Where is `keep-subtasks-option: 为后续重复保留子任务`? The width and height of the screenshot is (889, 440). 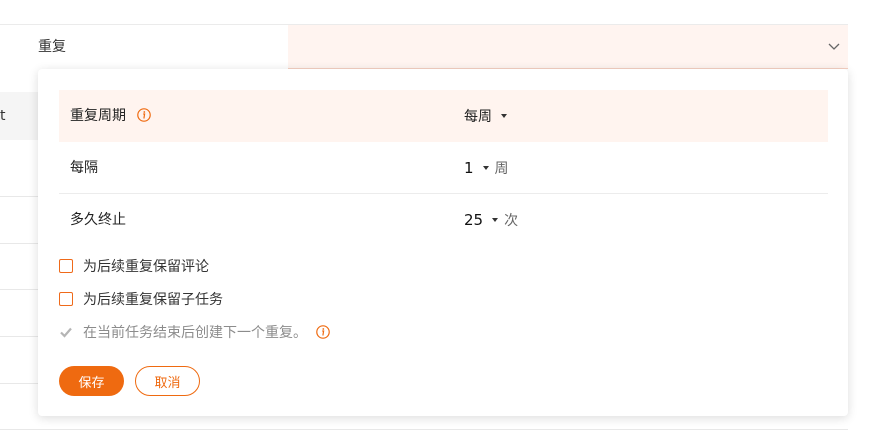
keep-subtasks-option: 为后续重复保留子任务 is located at coordinates (141, 299).